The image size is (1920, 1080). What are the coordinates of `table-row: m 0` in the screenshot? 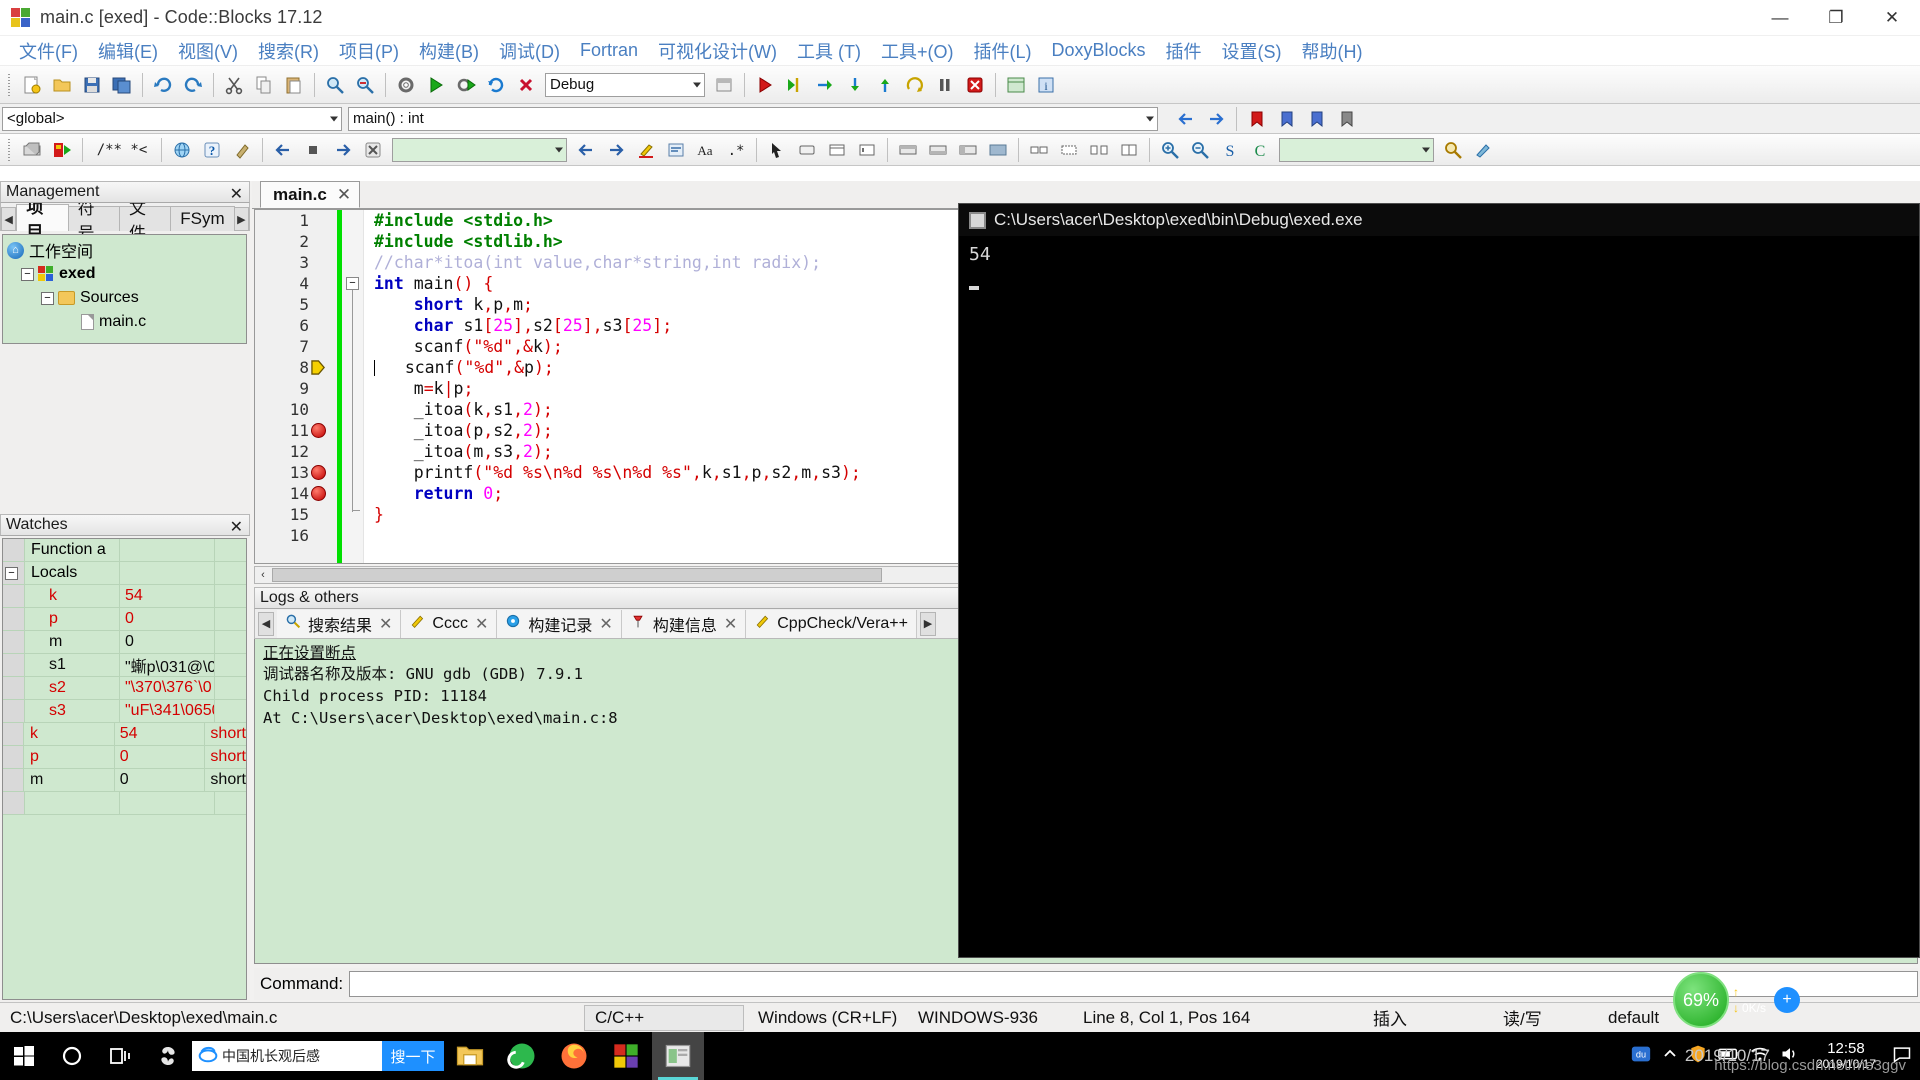 It's located at (124, 642).